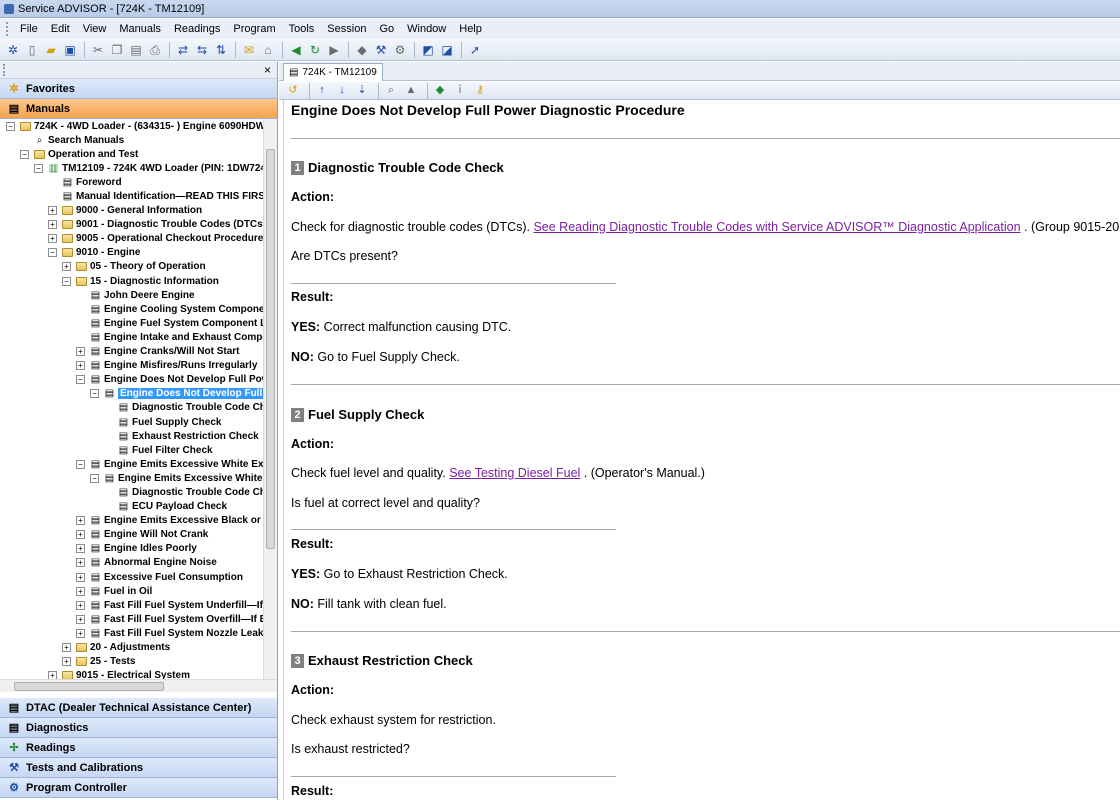 The width and height of the screenshot is (1120, 800). Describe the element at coordinates (333, 72) in the screenshot. I see `tab-724k-tm12109: ▤ 724K - TM12109` at that location.